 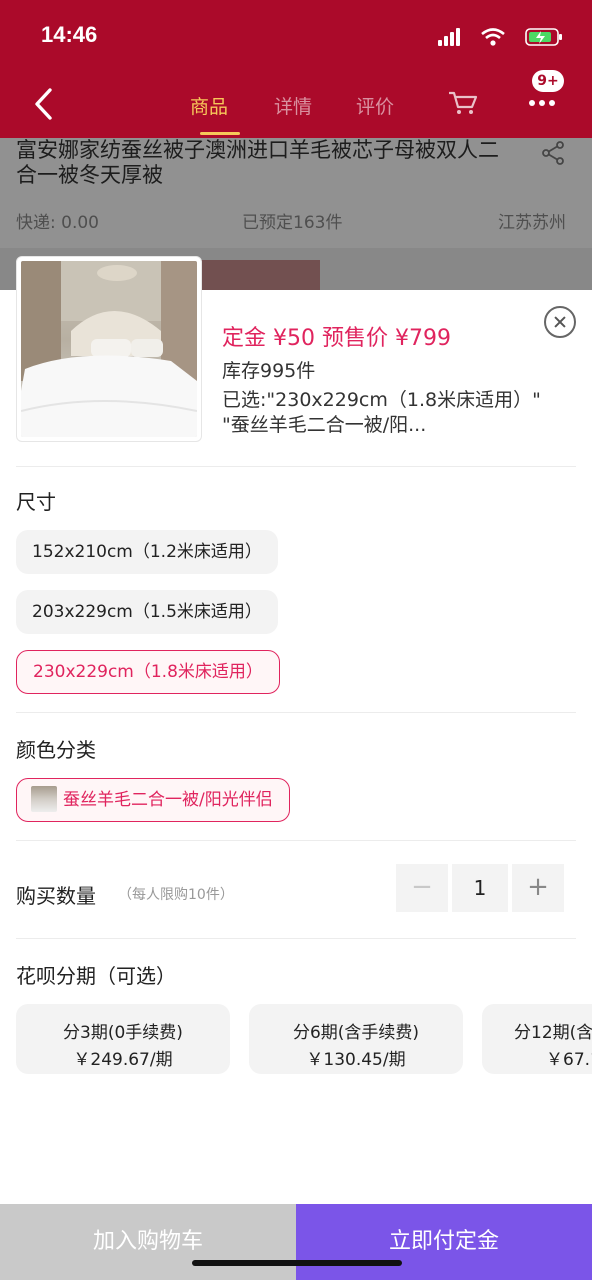 I want to click on size-option: 152x210cm（1.2米床适用）, so click(x=147, y=552).